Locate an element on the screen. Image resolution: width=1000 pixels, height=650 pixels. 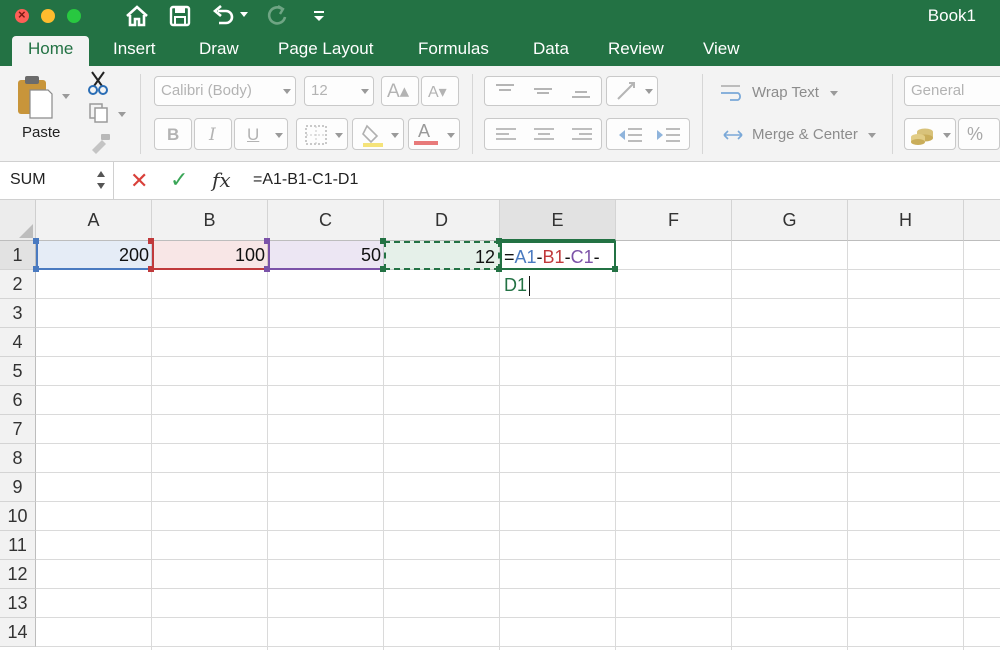
borders-button is located at coordinates (322, 134).